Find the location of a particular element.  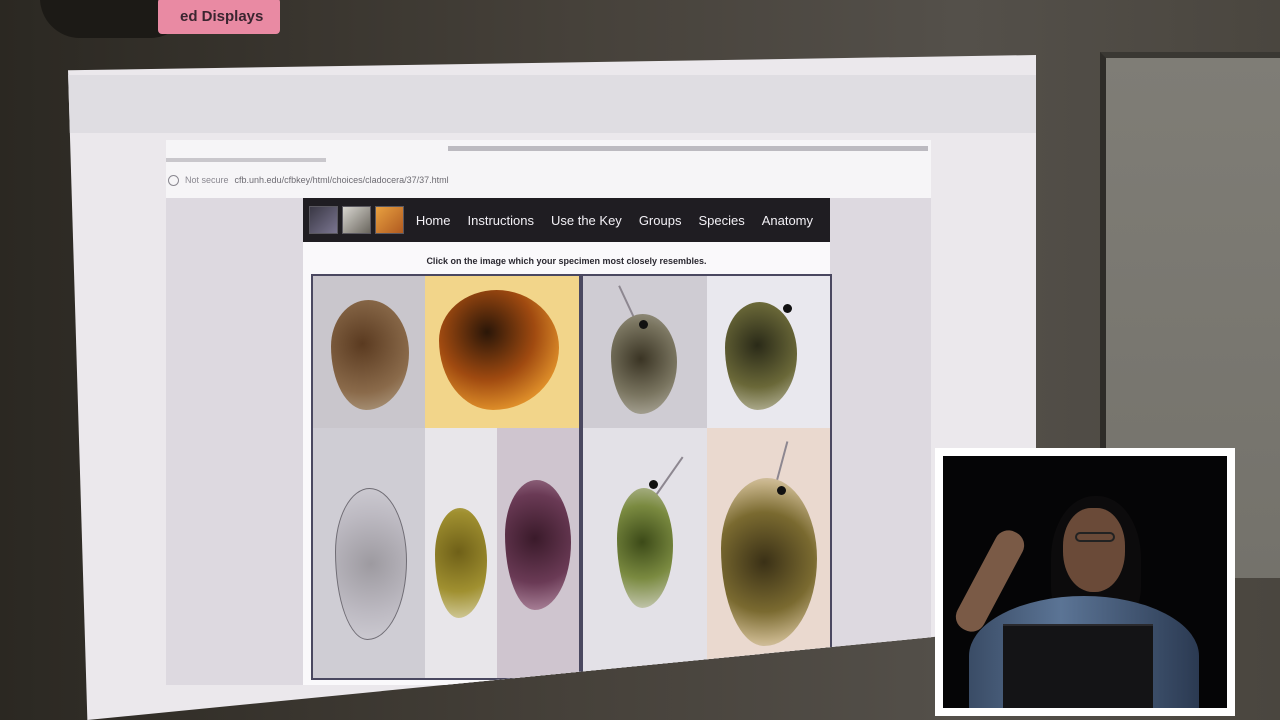

specimen-choice-left is located at coordinates (446, 477).